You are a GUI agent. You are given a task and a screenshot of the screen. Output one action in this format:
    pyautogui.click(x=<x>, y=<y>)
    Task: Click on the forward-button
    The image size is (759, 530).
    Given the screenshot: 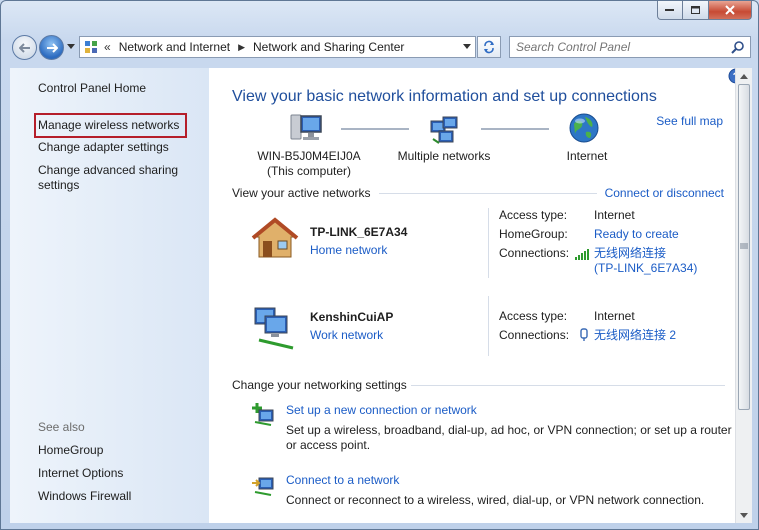 What is the action you would take?
    pyautogui.click(x=51, y=47)
    